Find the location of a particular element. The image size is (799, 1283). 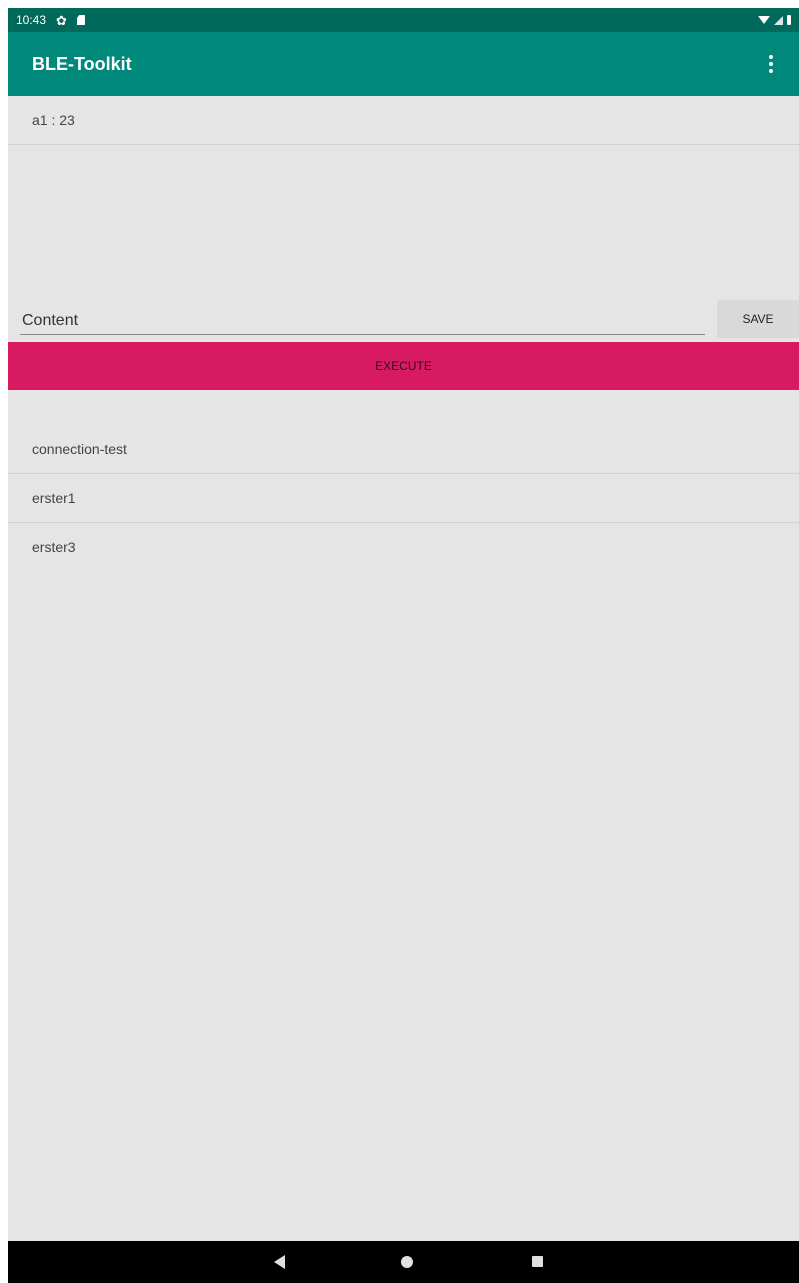

list-item-label: connection-test is located at coordinates (79, 449).